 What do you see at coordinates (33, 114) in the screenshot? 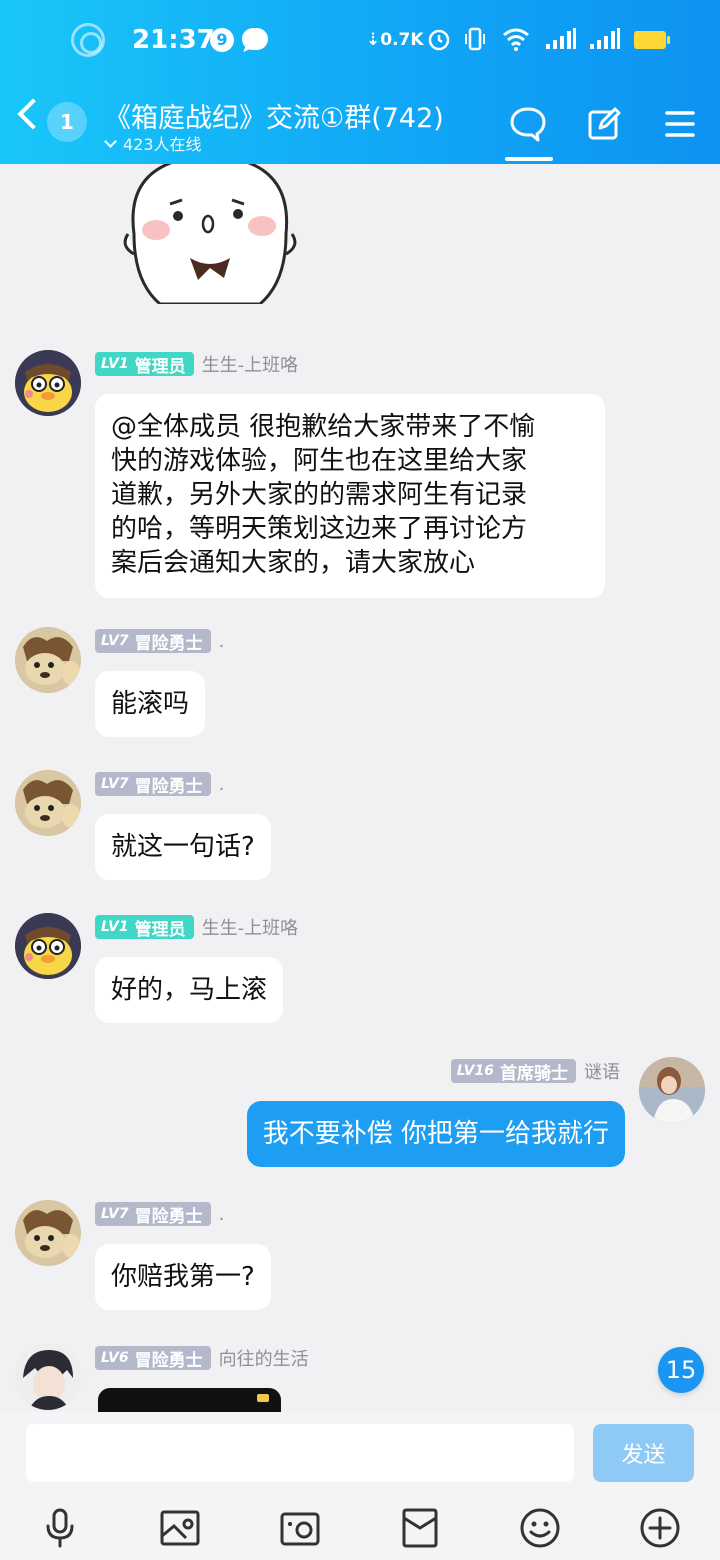
I see `back-arrow-icon` at bounding box center [33, 114].